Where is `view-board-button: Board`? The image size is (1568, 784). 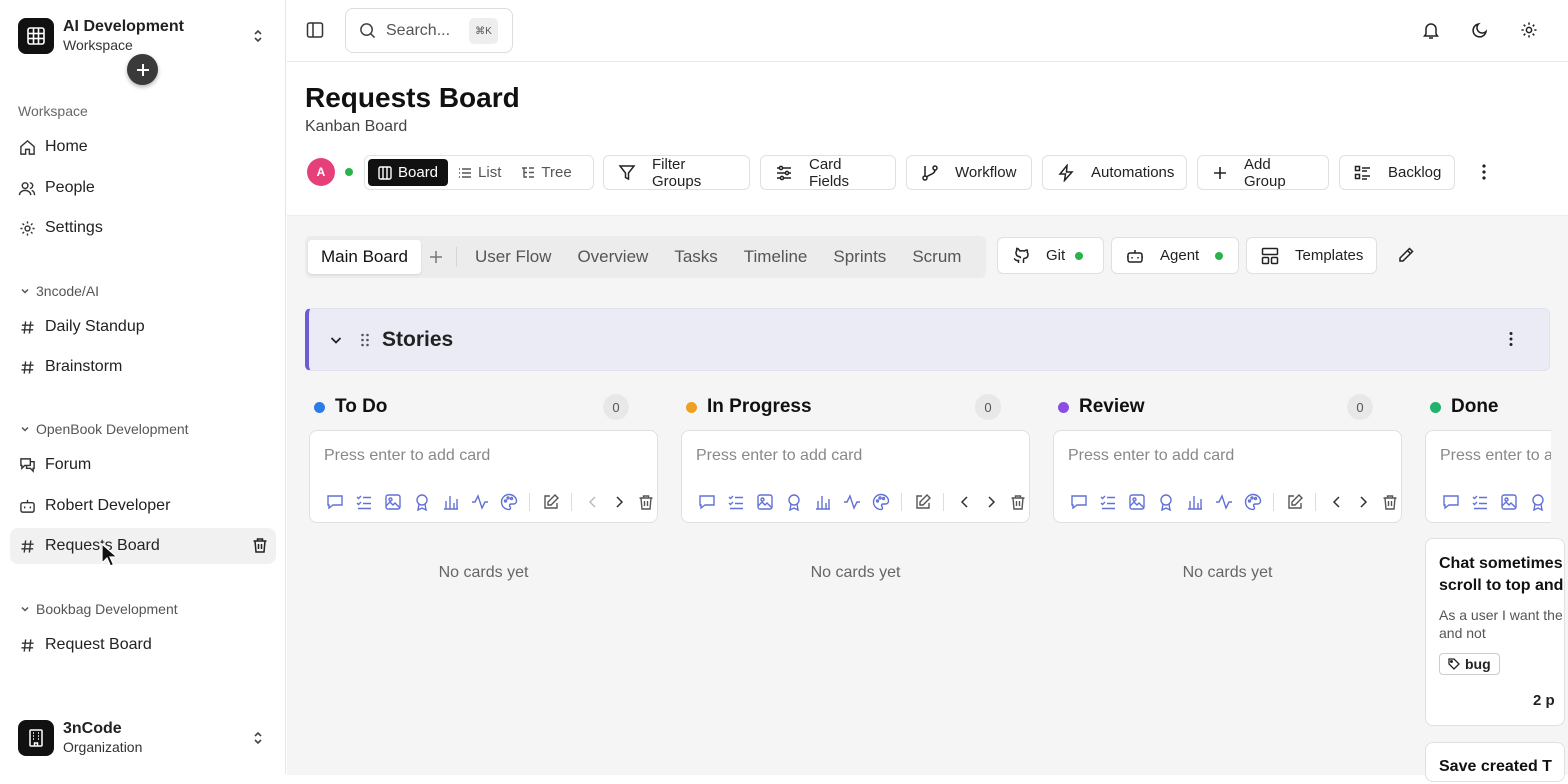
view-board-button: Board is located at coordinates (408, 172).